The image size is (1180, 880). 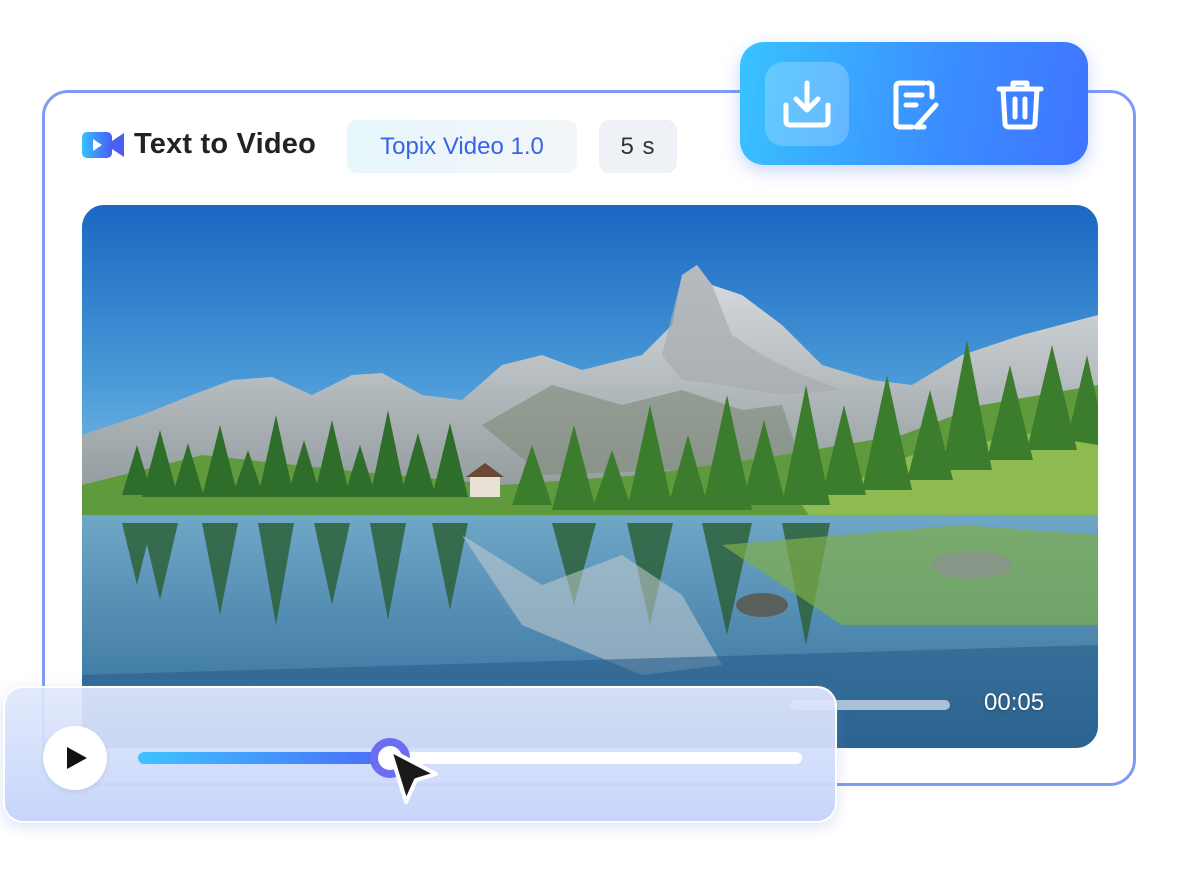 I want to click on video-camera-icon, so click(x=103, y=144).